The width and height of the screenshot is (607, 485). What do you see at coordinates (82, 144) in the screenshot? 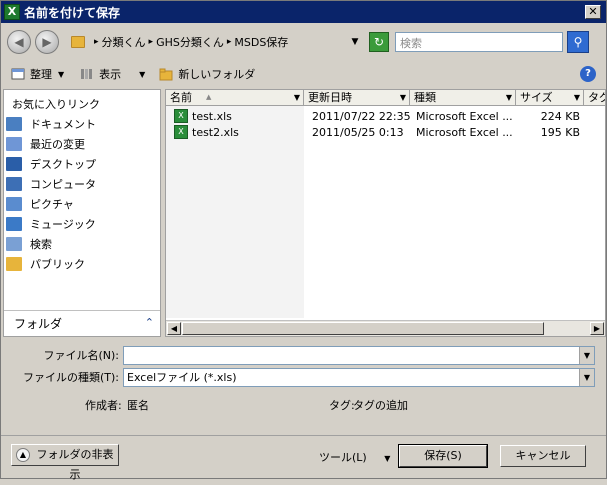
I see `nav-item: 最近の変更` at bounding box center [82, 144].